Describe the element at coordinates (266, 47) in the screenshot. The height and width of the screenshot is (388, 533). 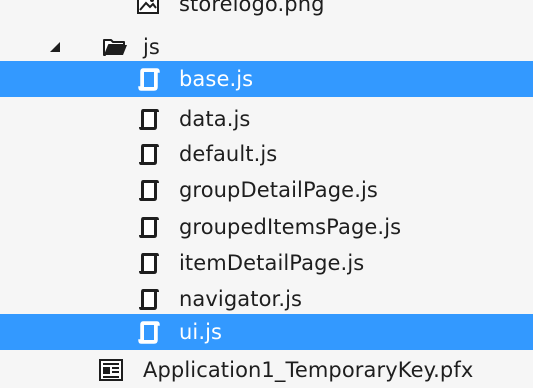
I see `tree-item-js-folder: js` at that location.